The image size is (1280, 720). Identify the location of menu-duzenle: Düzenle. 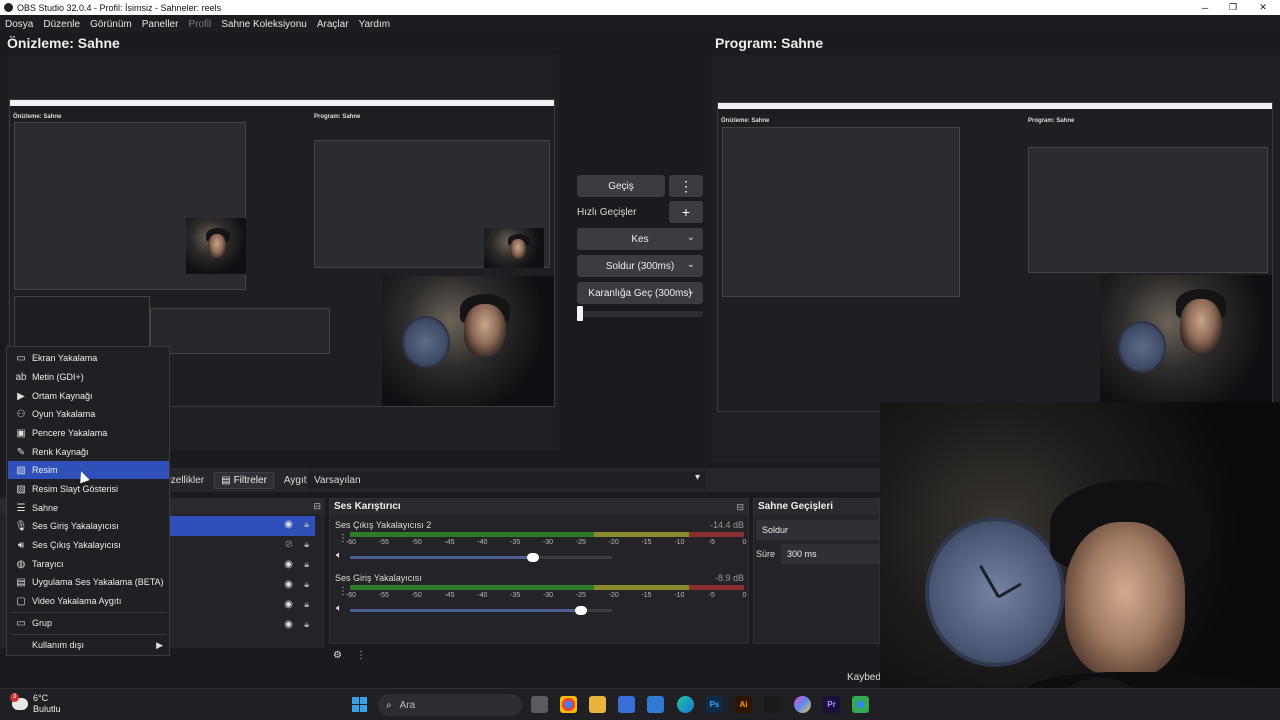
(61, 24).